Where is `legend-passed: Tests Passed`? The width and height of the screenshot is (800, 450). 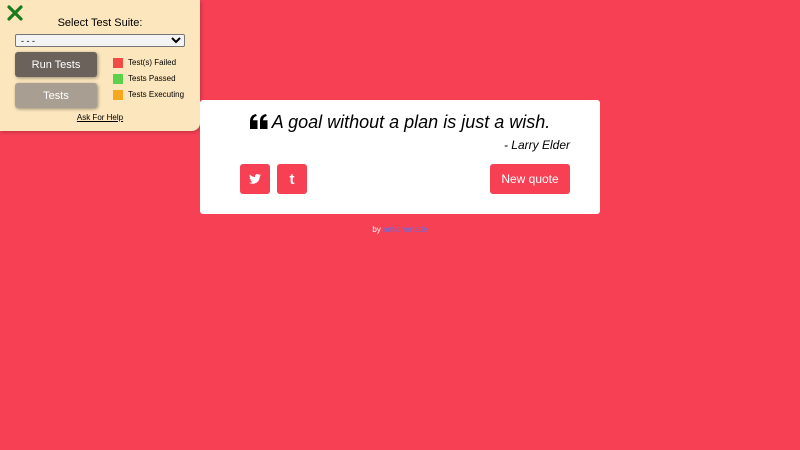 legend-passed: Tests Passed is located at coordinates (144, 78).